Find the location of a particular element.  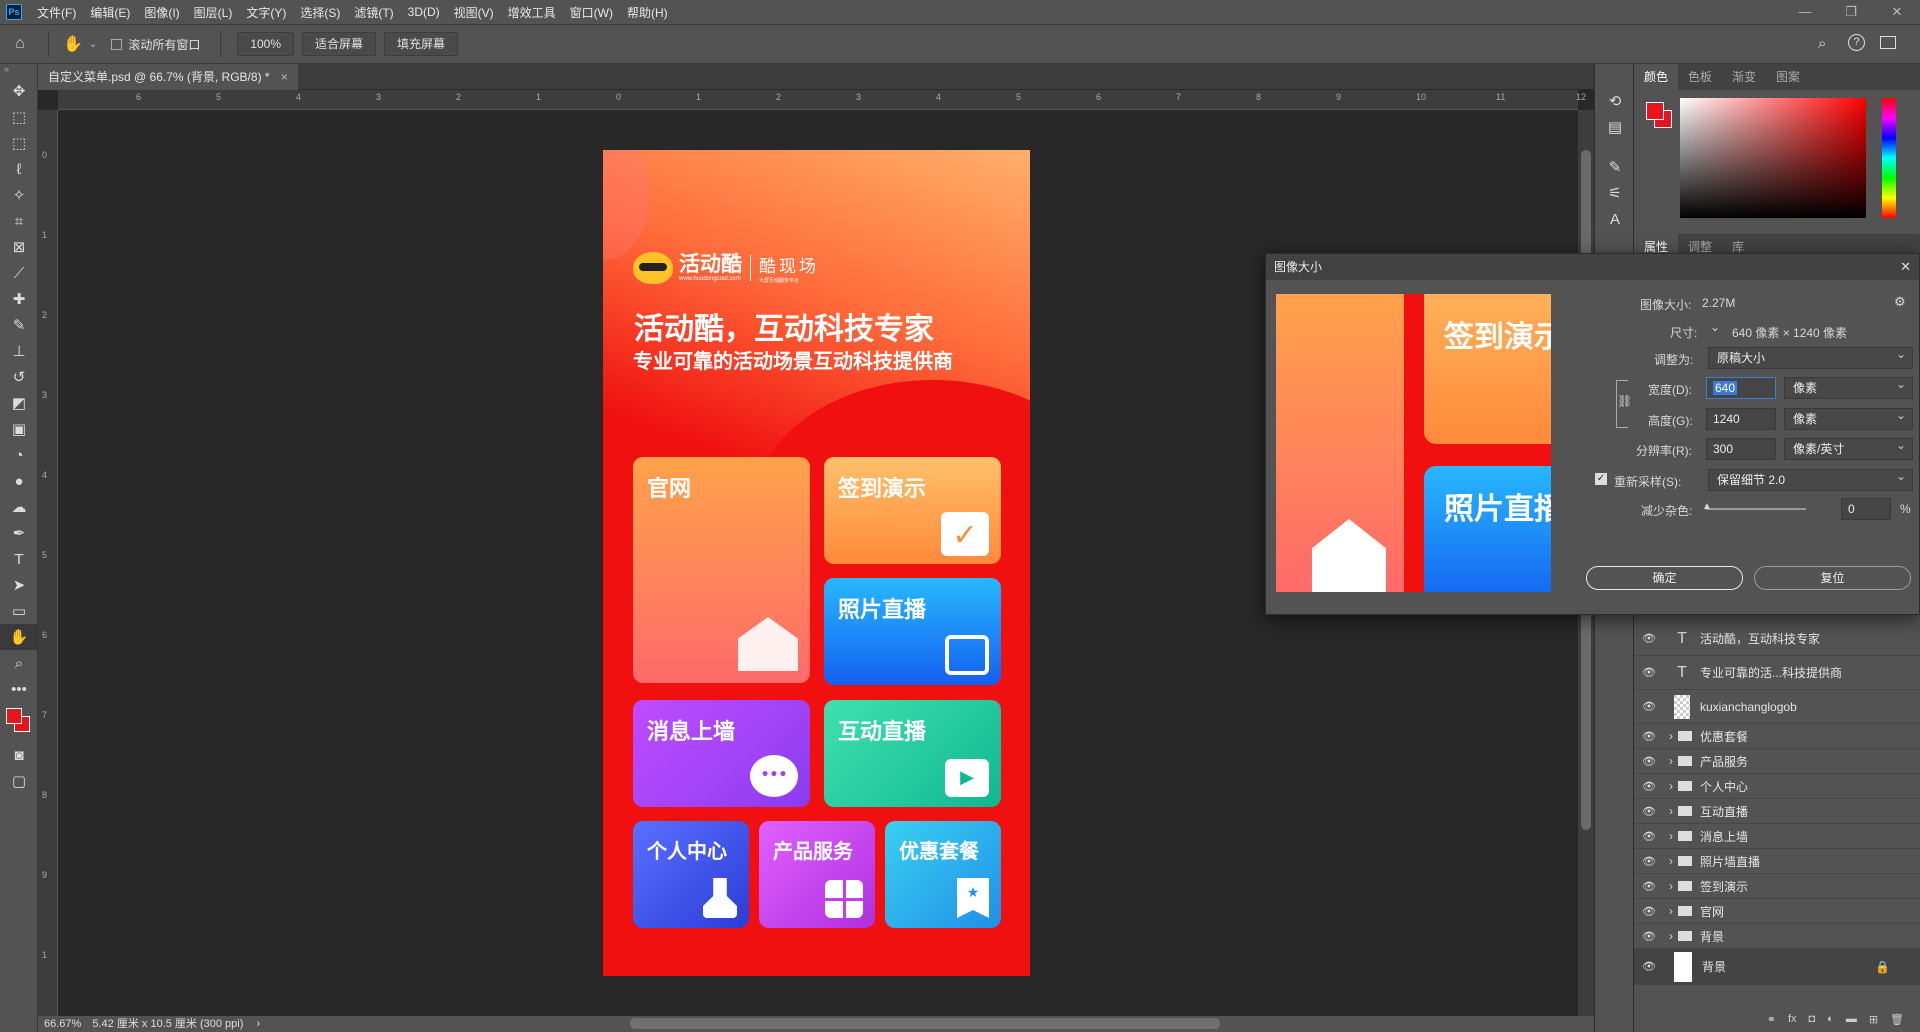

frame-tool-icon: ⊠ is located at coordinates (19, 247).